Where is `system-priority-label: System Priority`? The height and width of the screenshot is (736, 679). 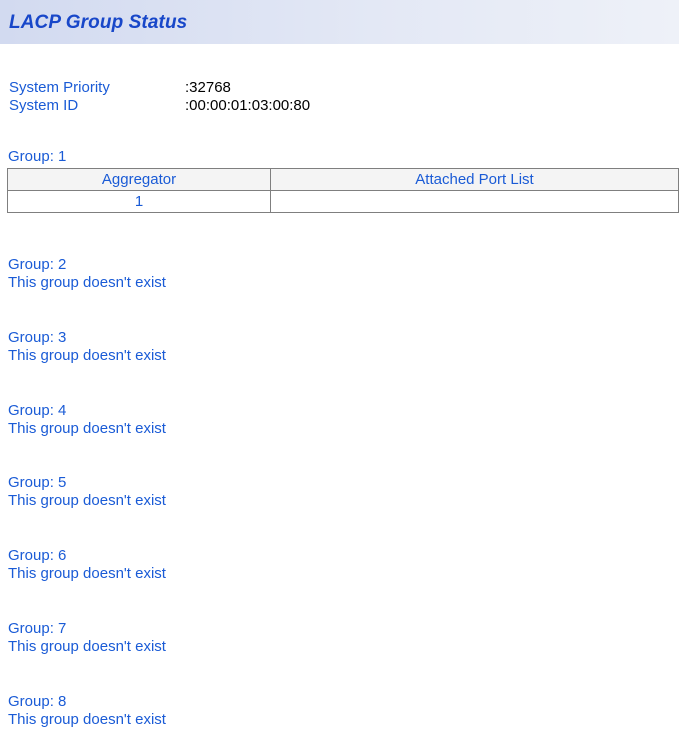 system-priority-label: System Priority is located at coordinates (59, 87).